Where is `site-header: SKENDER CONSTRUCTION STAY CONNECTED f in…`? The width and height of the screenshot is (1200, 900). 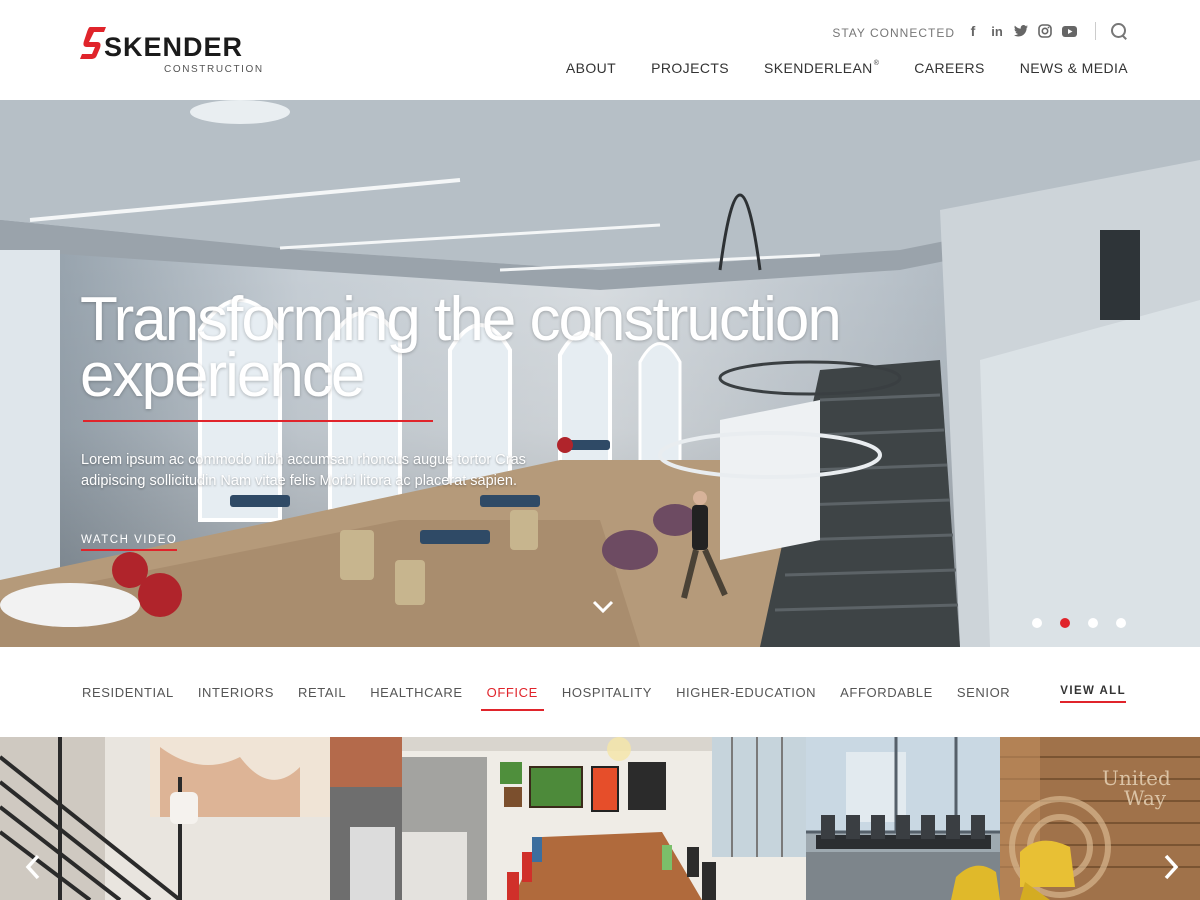 site-header: SKENDER CONSTRUCTION STAY CONNECTED f in… is located at coordinates (600, 50).